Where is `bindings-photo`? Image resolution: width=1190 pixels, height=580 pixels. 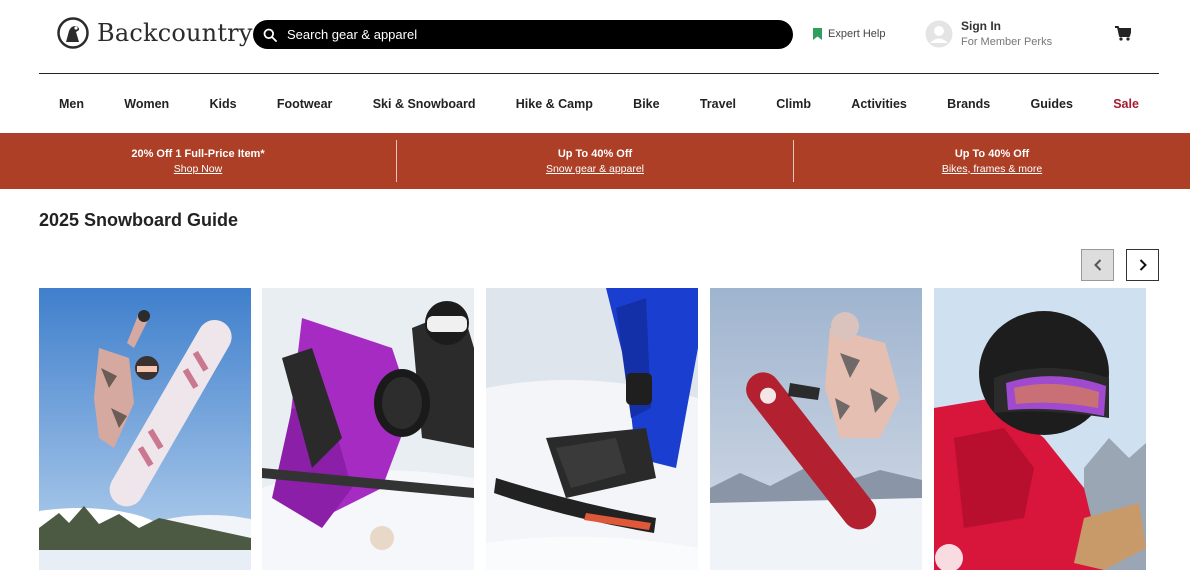 bindings-photo is located at coordinates (592, 429).